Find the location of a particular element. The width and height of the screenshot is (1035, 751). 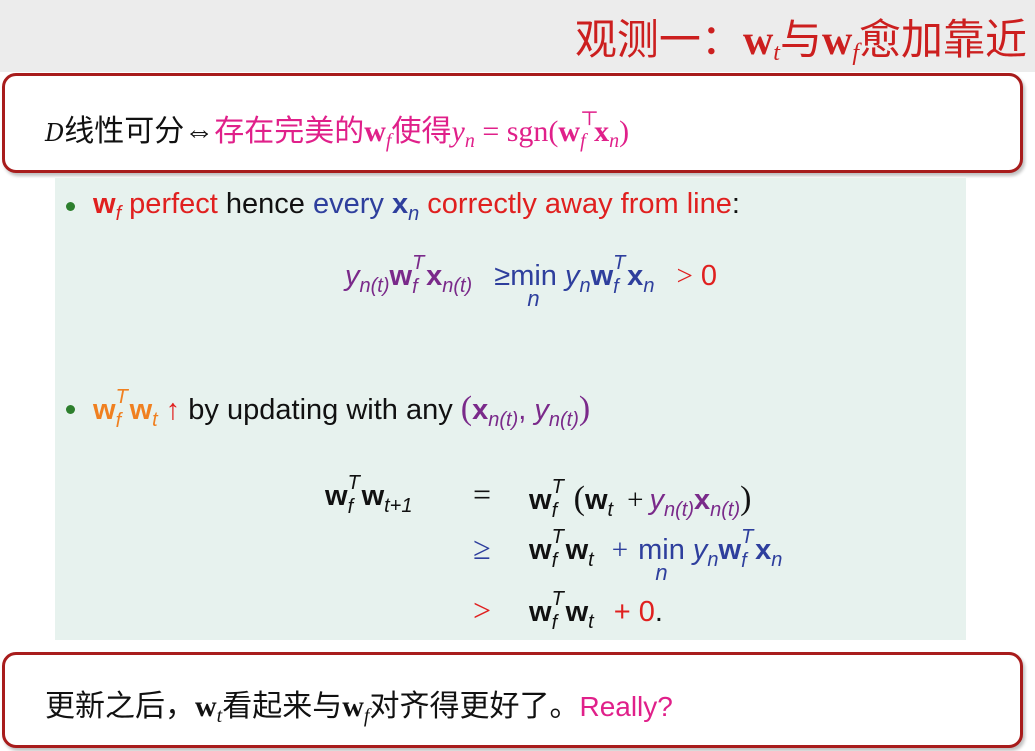

def-n2: n is located at coordinates (614, 141).